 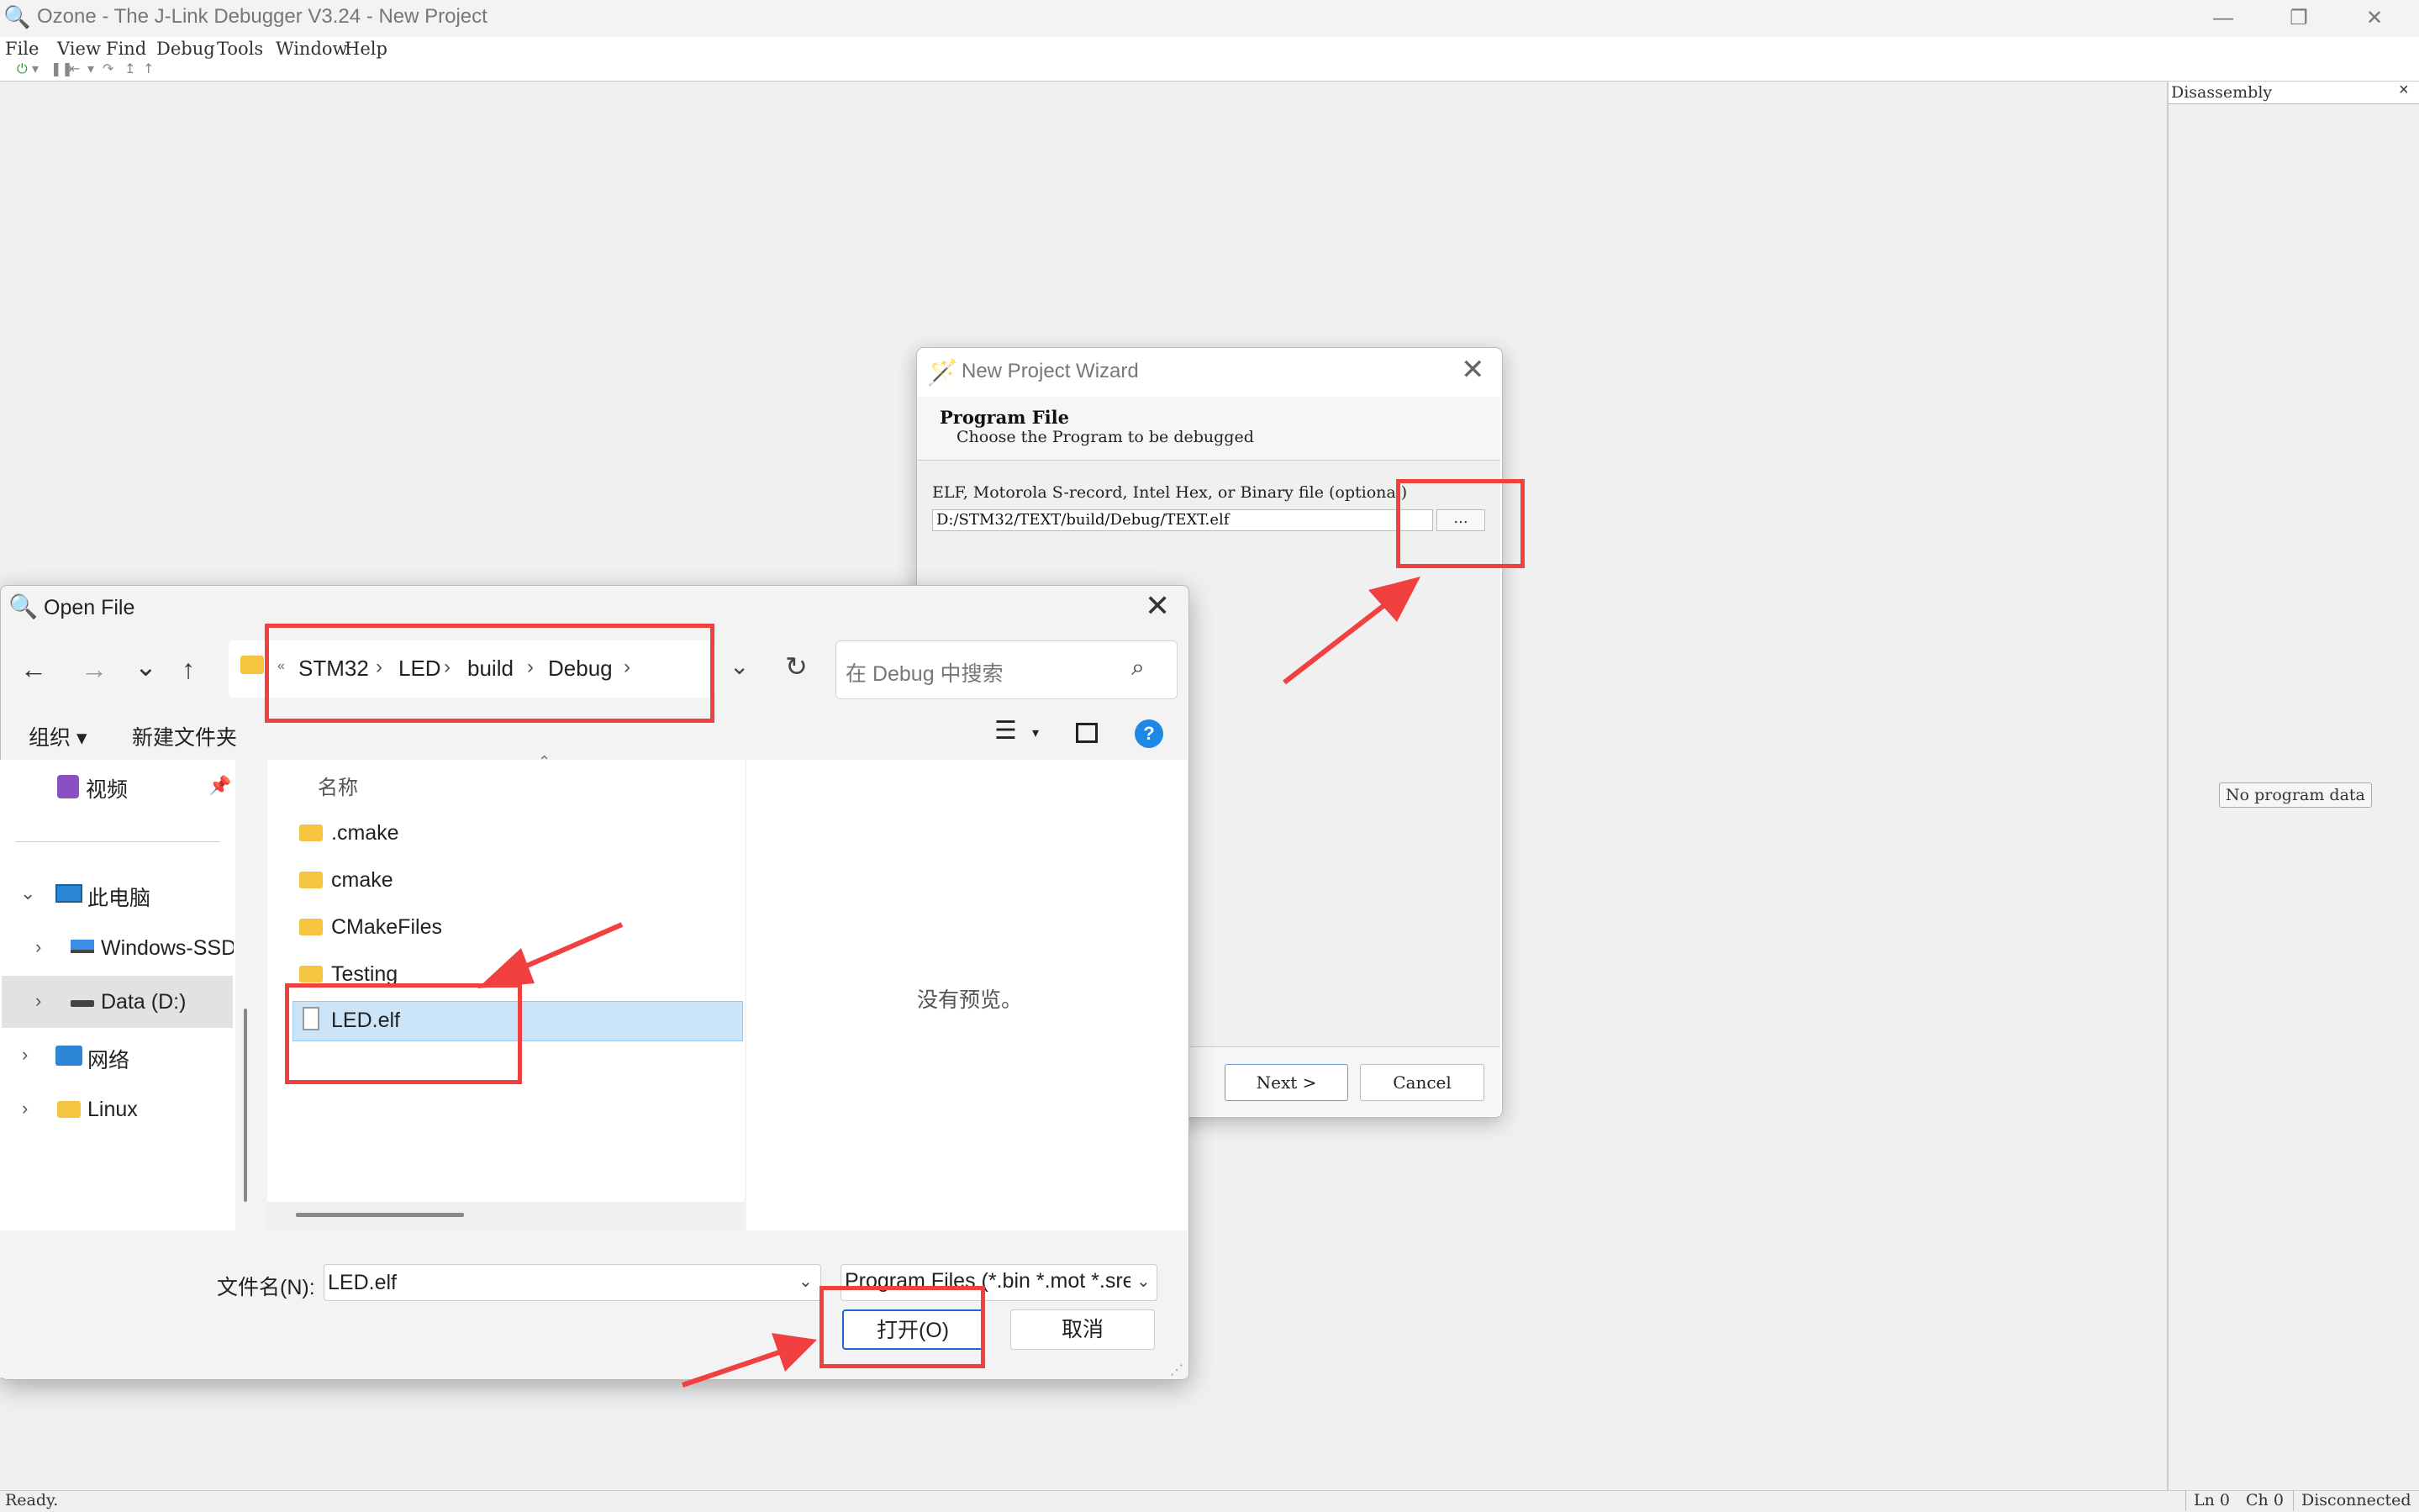 I want to click on menu-view: View, so click(x=79, y=49).